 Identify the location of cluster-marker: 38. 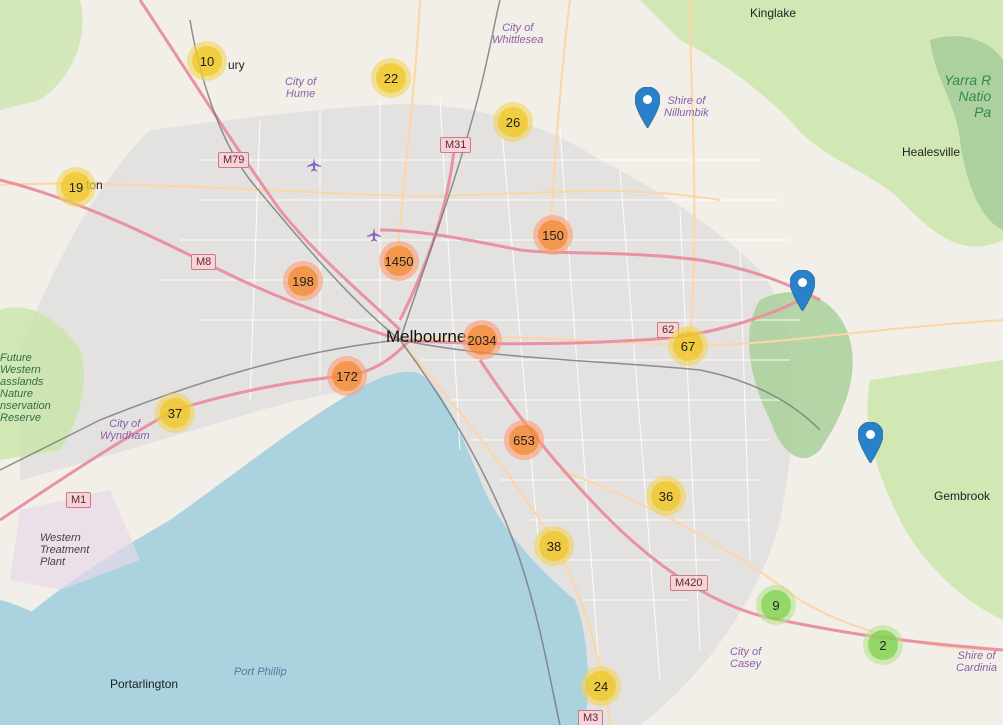
(554, 546).